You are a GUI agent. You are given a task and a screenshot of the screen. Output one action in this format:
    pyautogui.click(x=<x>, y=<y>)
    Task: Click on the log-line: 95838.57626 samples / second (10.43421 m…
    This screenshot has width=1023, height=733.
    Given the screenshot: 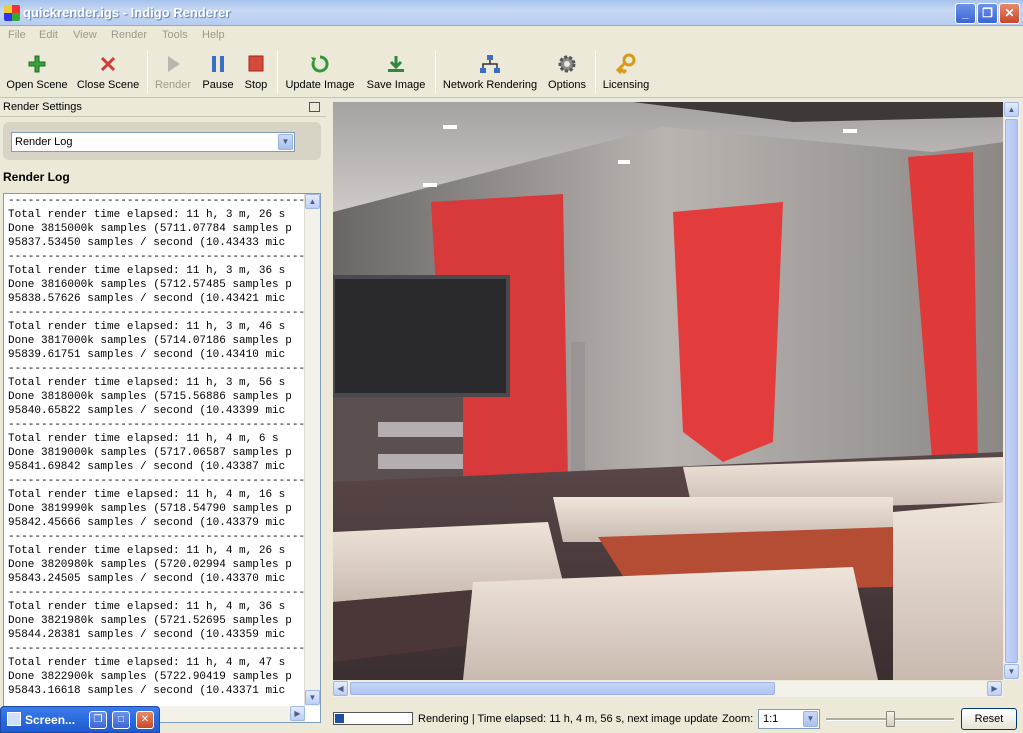 What is the action you would take?
    pyautogui.click(x=147, y=299)
    